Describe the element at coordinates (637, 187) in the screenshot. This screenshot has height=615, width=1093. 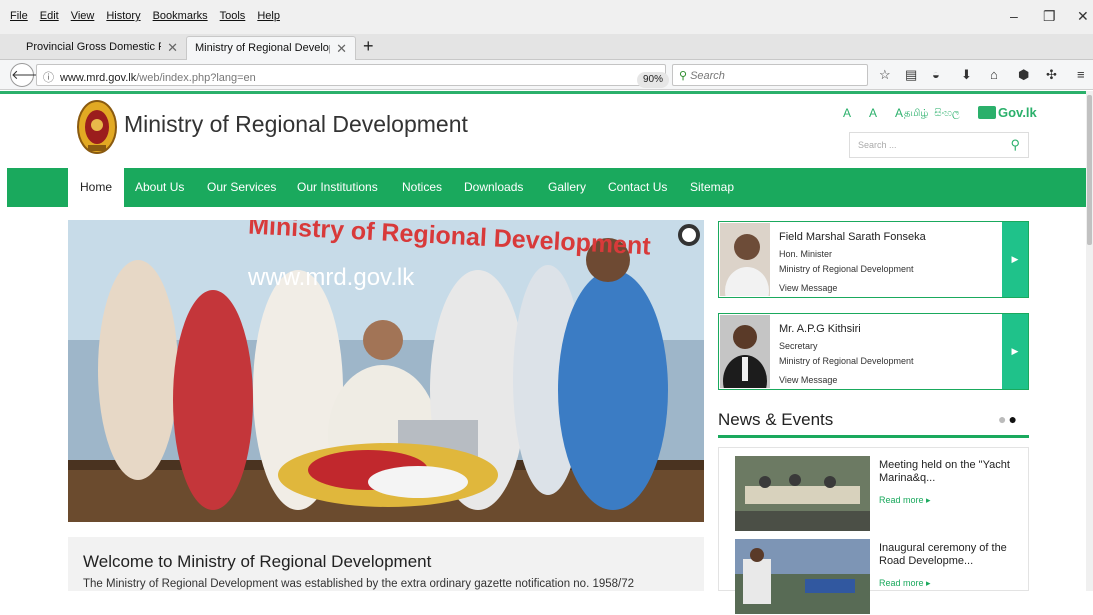
I see `nav-contact-us: Contact Us` at that location.